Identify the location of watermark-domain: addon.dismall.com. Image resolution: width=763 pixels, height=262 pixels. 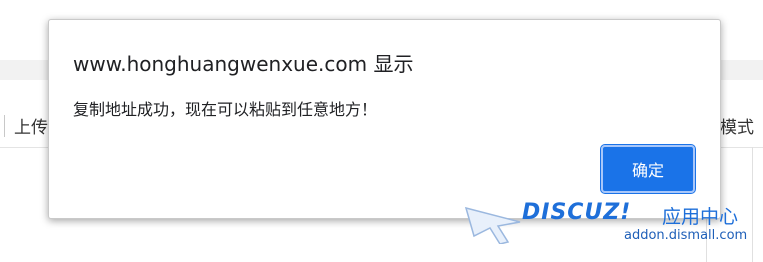
(686, 235).